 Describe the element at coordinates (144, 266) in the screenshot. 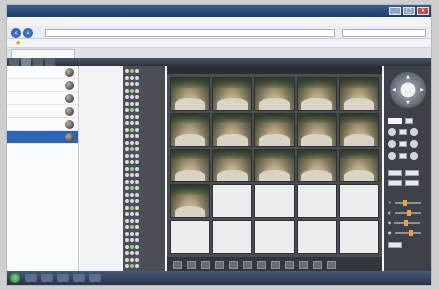

I see `channel-row` at that location.